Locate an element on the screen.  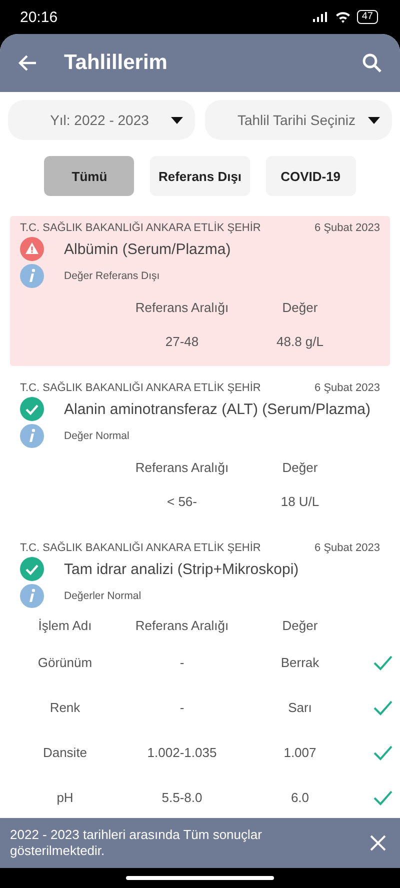
table-cell-text: 27-48 is located at coordinates (182, 341).